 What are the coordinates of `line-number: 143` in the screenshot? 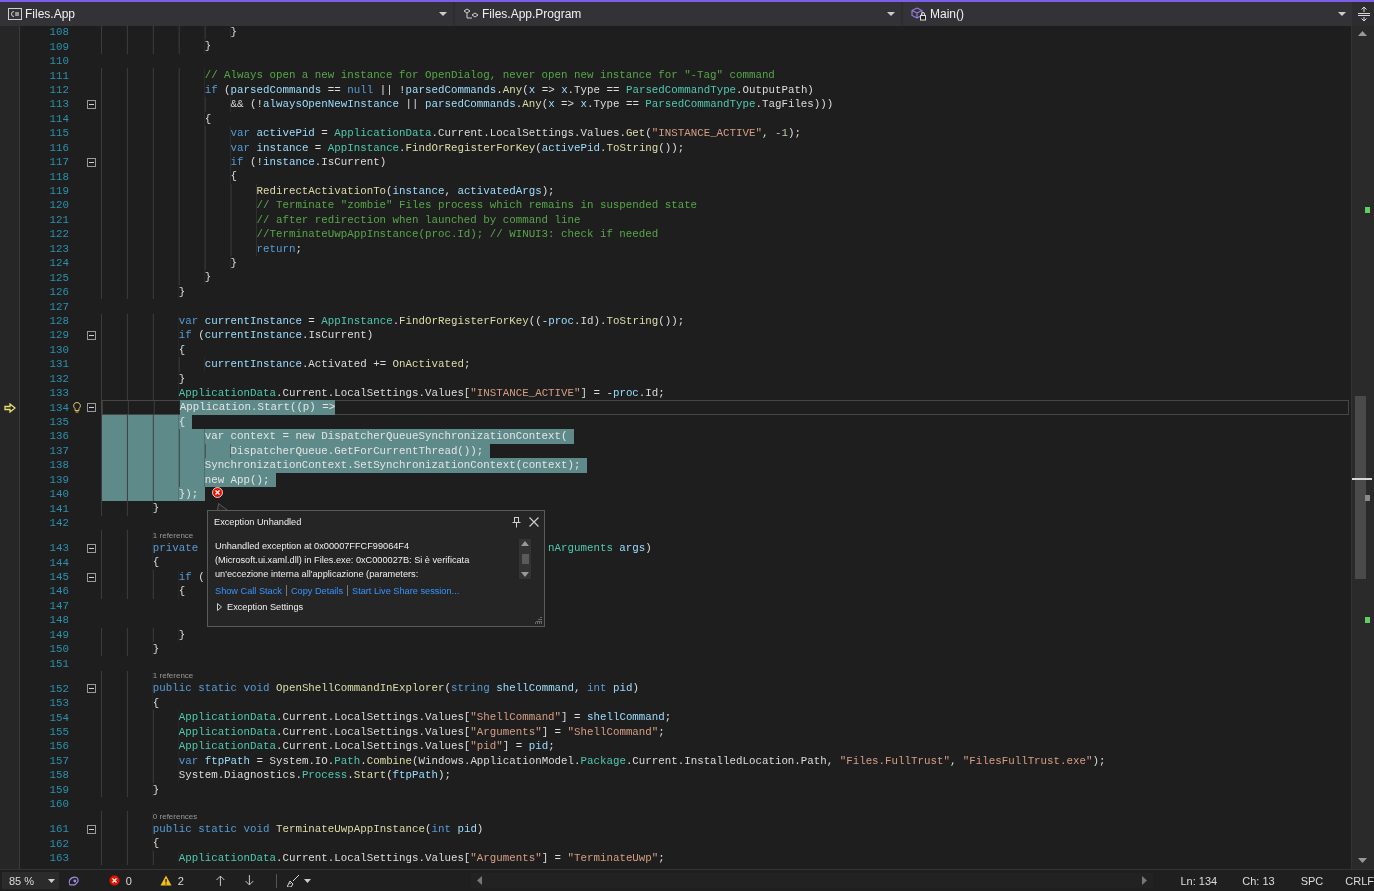 It's located at (58, 548).